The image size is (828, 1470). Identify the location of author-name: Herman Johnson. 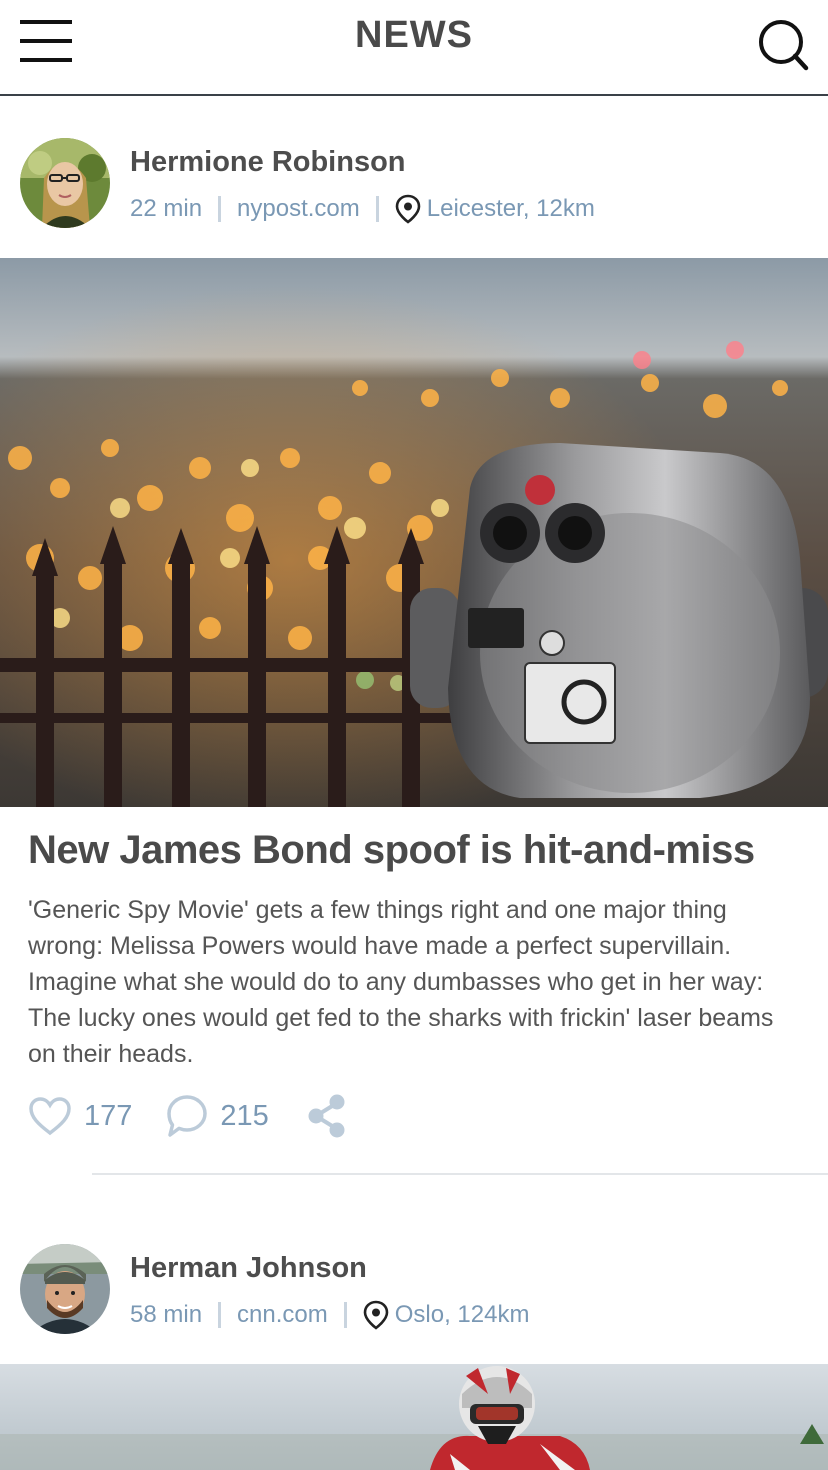
(248, 1268).